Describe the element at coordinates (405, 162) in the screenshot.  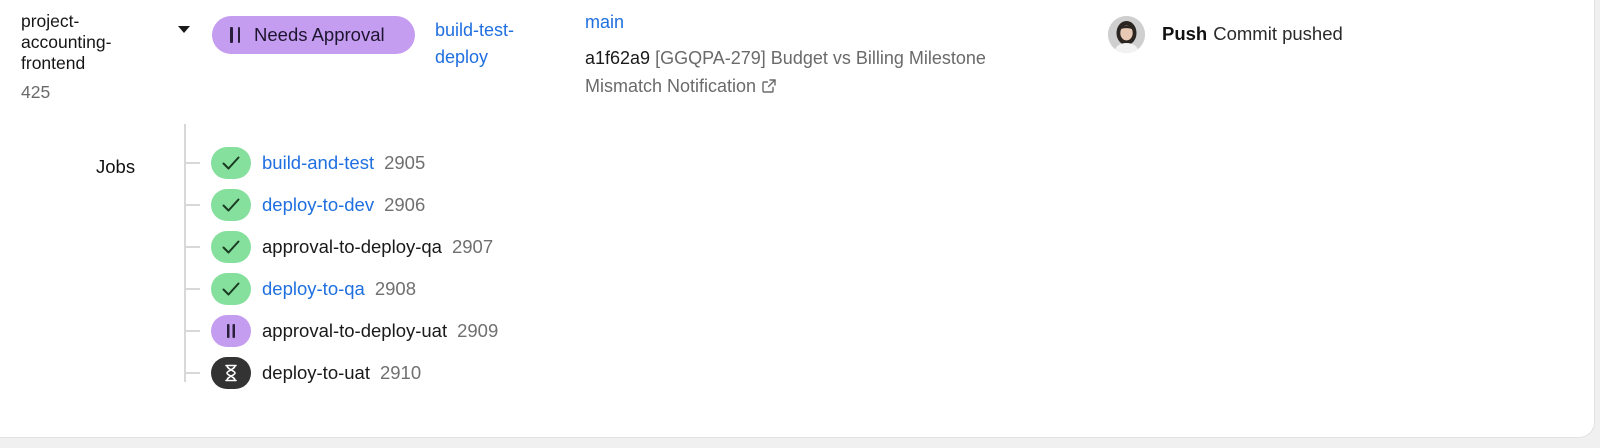
I see `job-number: 2905` at that location.